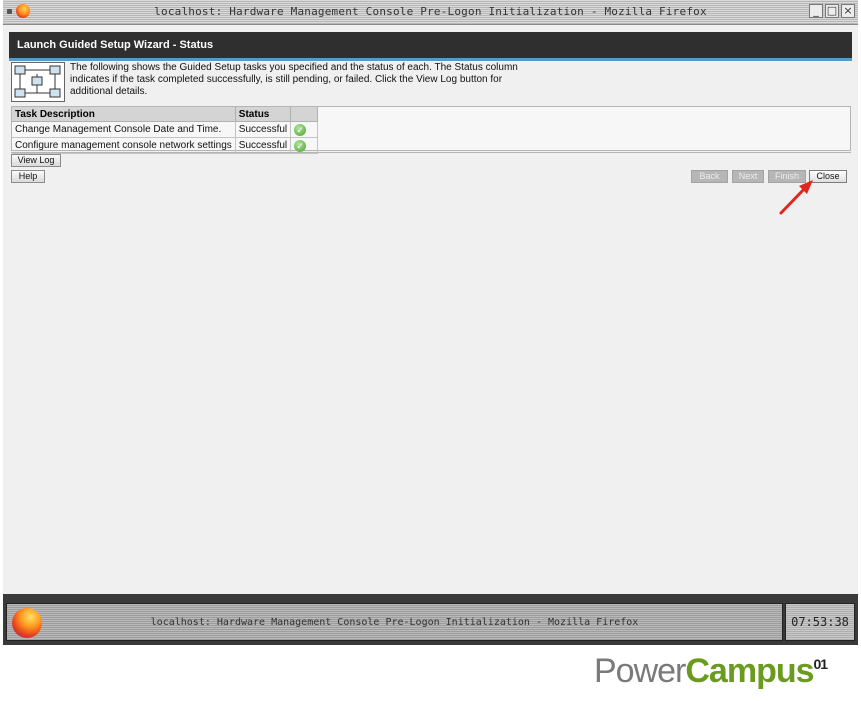 The height and width of the screenshot is (701, 861). What do you see at coordinates (820, 622) in the screenshot?
I see `taskbar-clock: 07:53:38` at bounding box center [820, 622].